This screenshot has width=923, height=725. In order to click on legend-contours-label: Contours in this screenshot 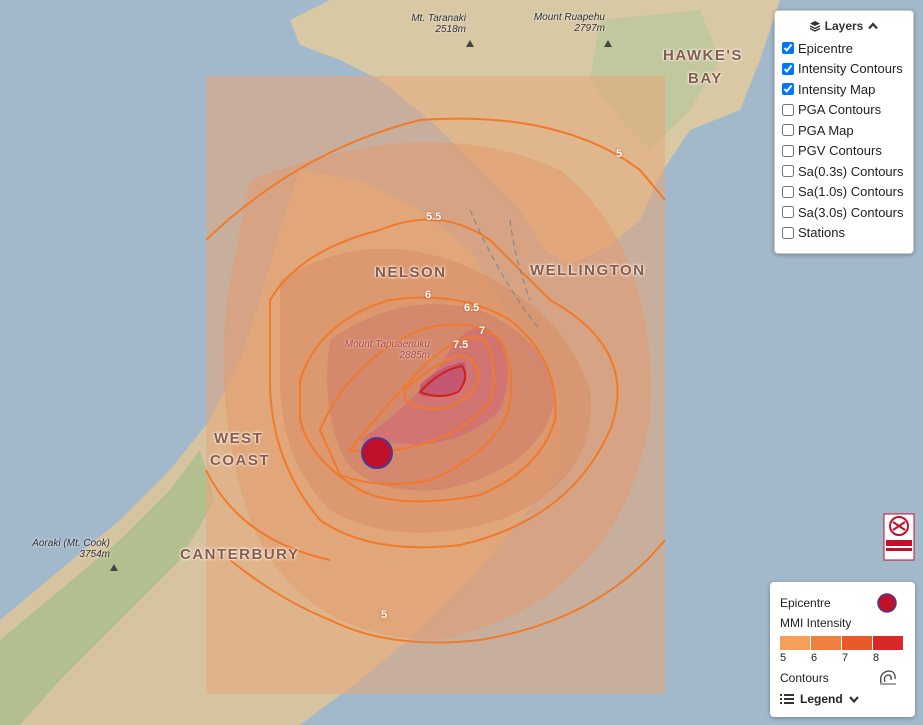, I will do `click(804, 678)`.